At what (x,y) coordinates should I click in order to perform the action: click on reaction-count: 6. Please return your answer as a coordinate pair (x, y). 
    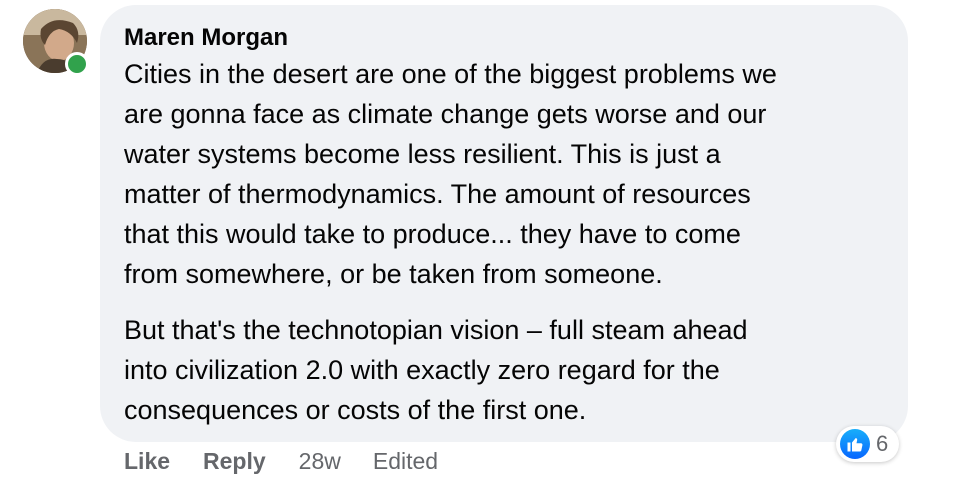
    Looking at the image, I should click on (882, 443).